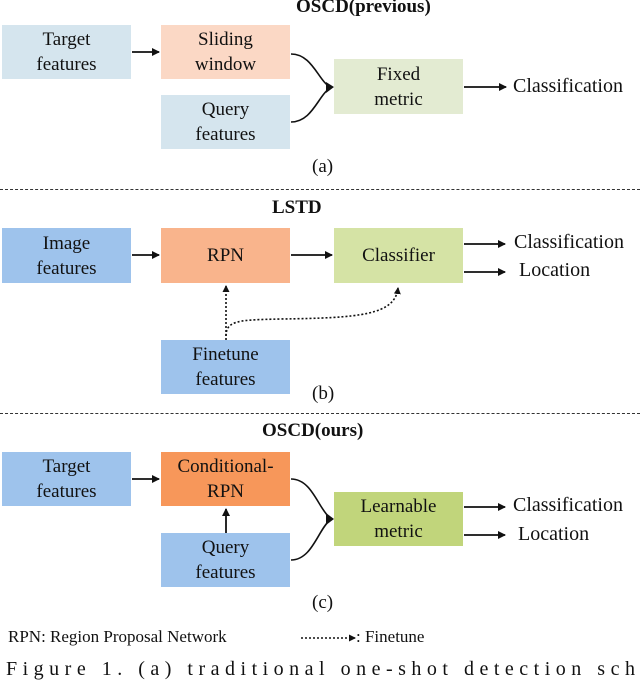  What do you see at coordinates (310, 498) in the screenshot?
I see `curve-crpn-to-merge-c` at bounding box center [310, 498].